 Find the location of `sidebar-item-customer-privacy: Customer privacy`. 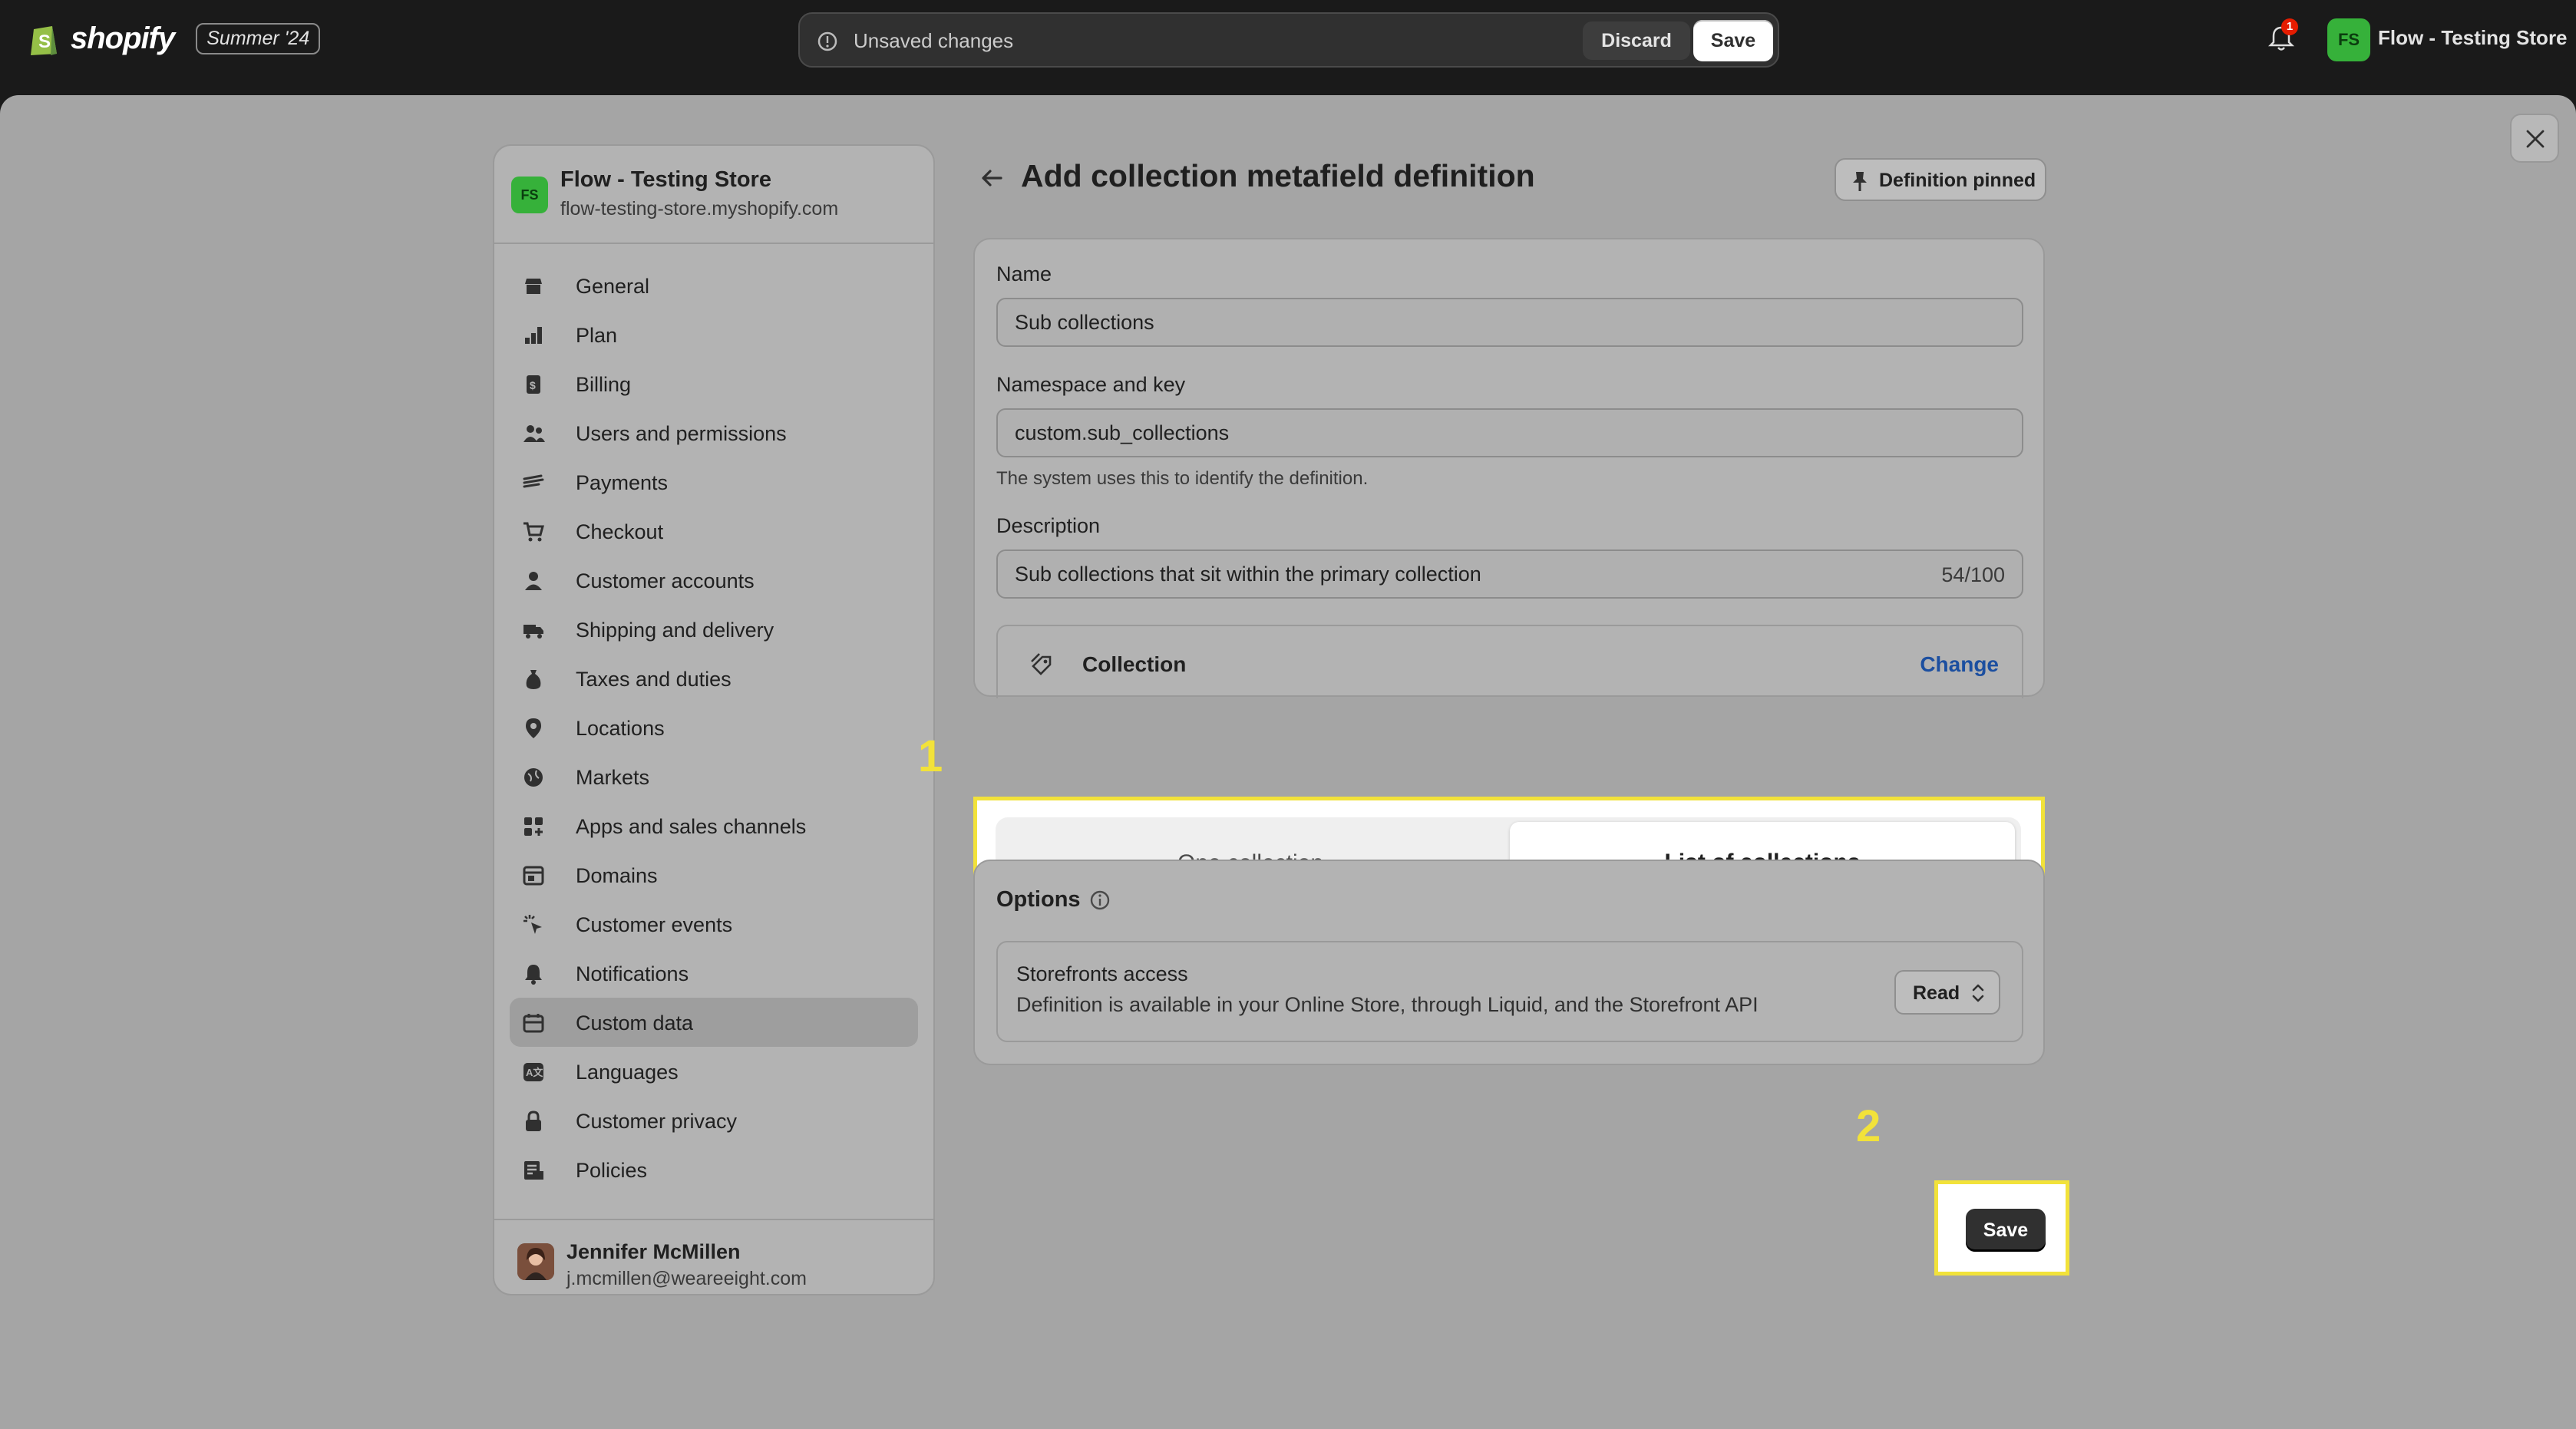

sidebar-item-customer-privacy: Customer privacy is located at coordinates (714, 1120).